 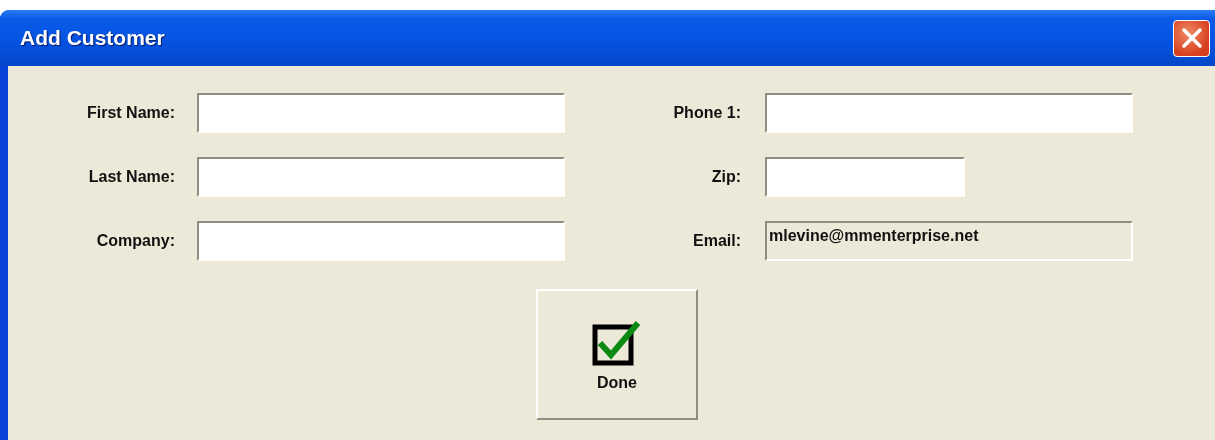 What do you see at coordinates (617, 354) in the screenshot?
I see `done-button: Done` at bounding box center [617, 354].